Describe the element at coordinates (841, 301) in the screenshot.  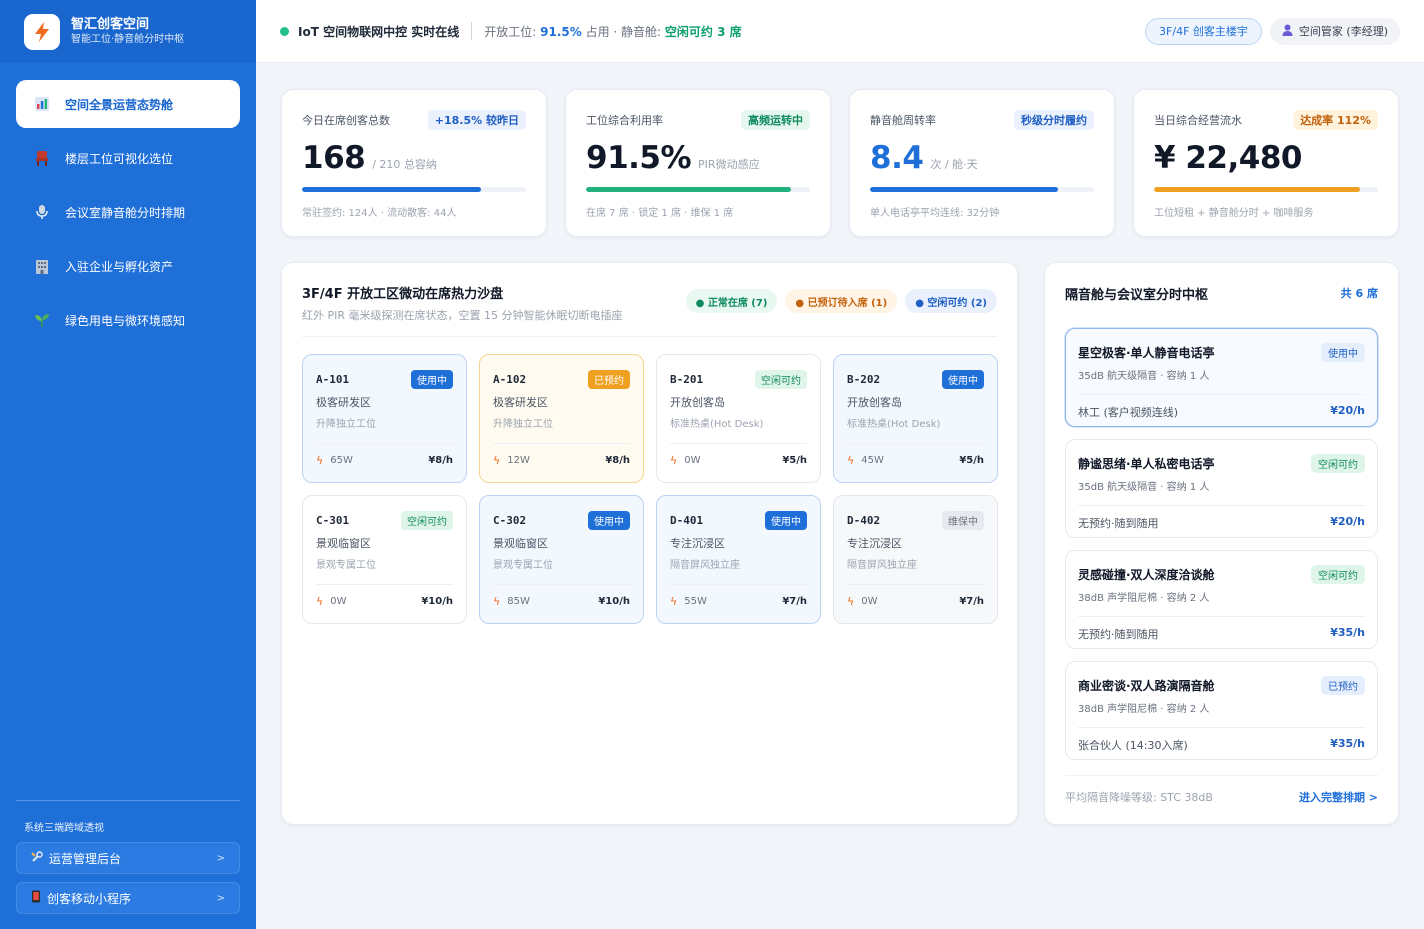
I see `legend-booked: ● 已预订待入席 (1)` at that location.